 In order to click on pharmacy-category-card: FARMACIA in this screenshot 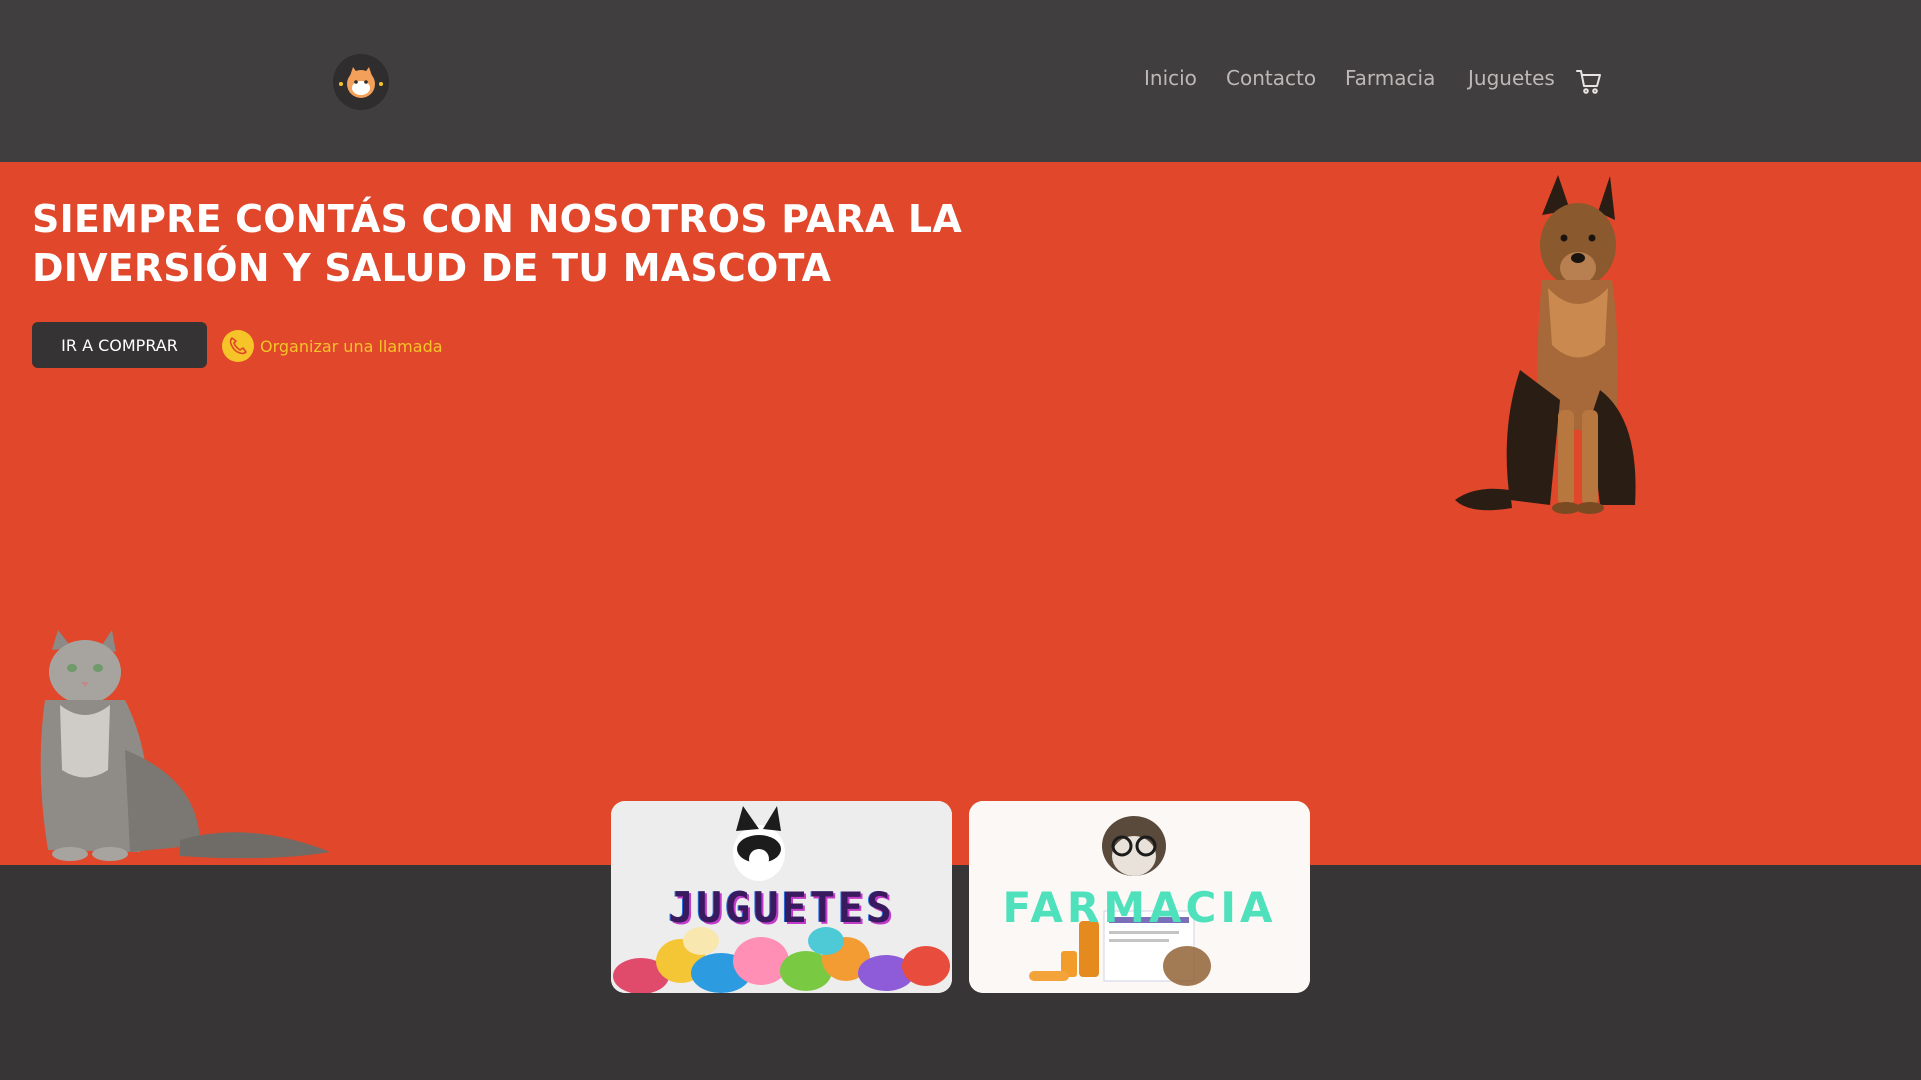, I will do `click(1139, 897)`.